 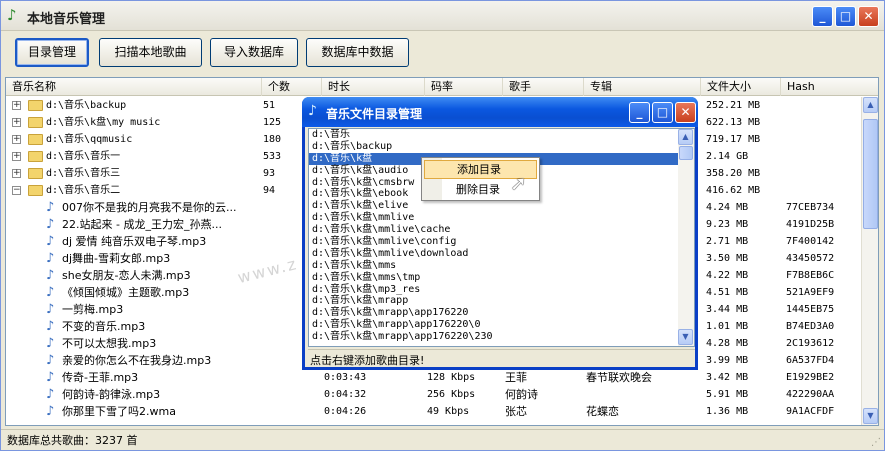 I want to click on row-bitrate: 128 Kbps, so click(x=451, y=377).